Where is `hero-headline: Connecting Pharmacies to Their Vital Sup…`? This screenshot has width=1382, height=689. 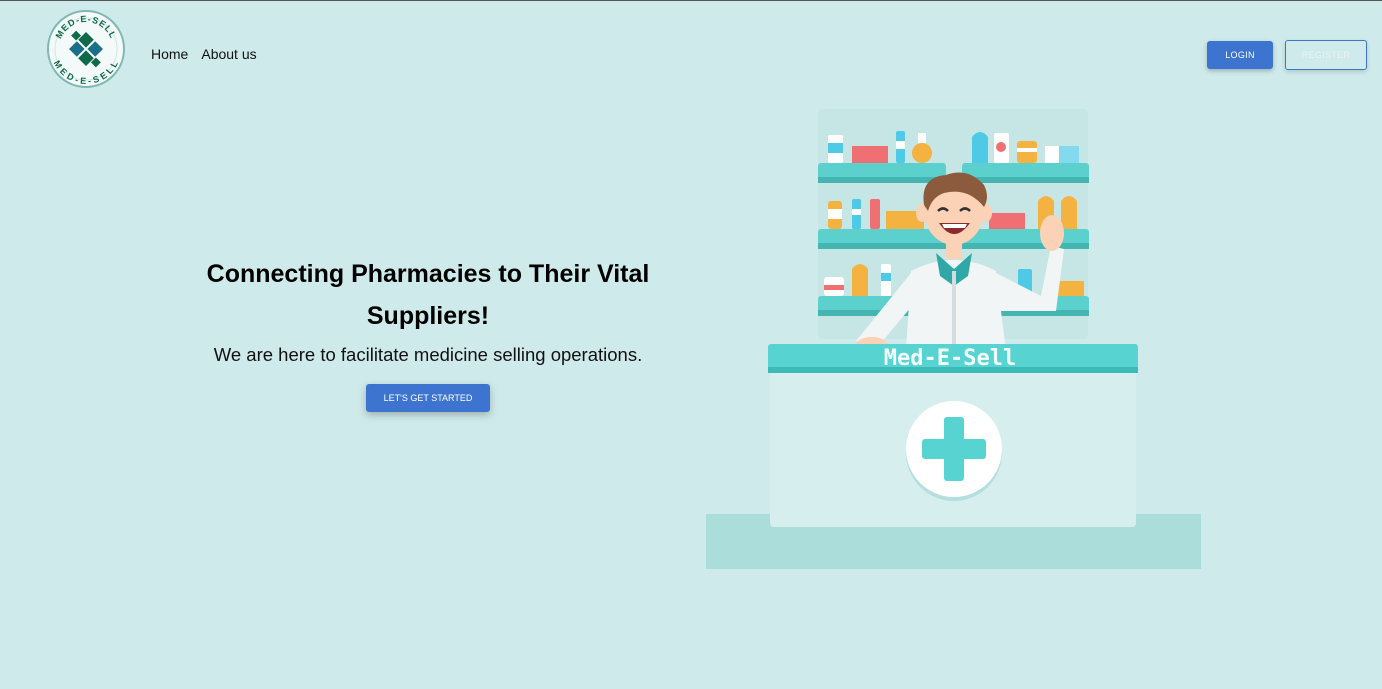
hero-headline: Connecting Pharmacies to Their Vital Sup… is located at coordinates (428, 295).